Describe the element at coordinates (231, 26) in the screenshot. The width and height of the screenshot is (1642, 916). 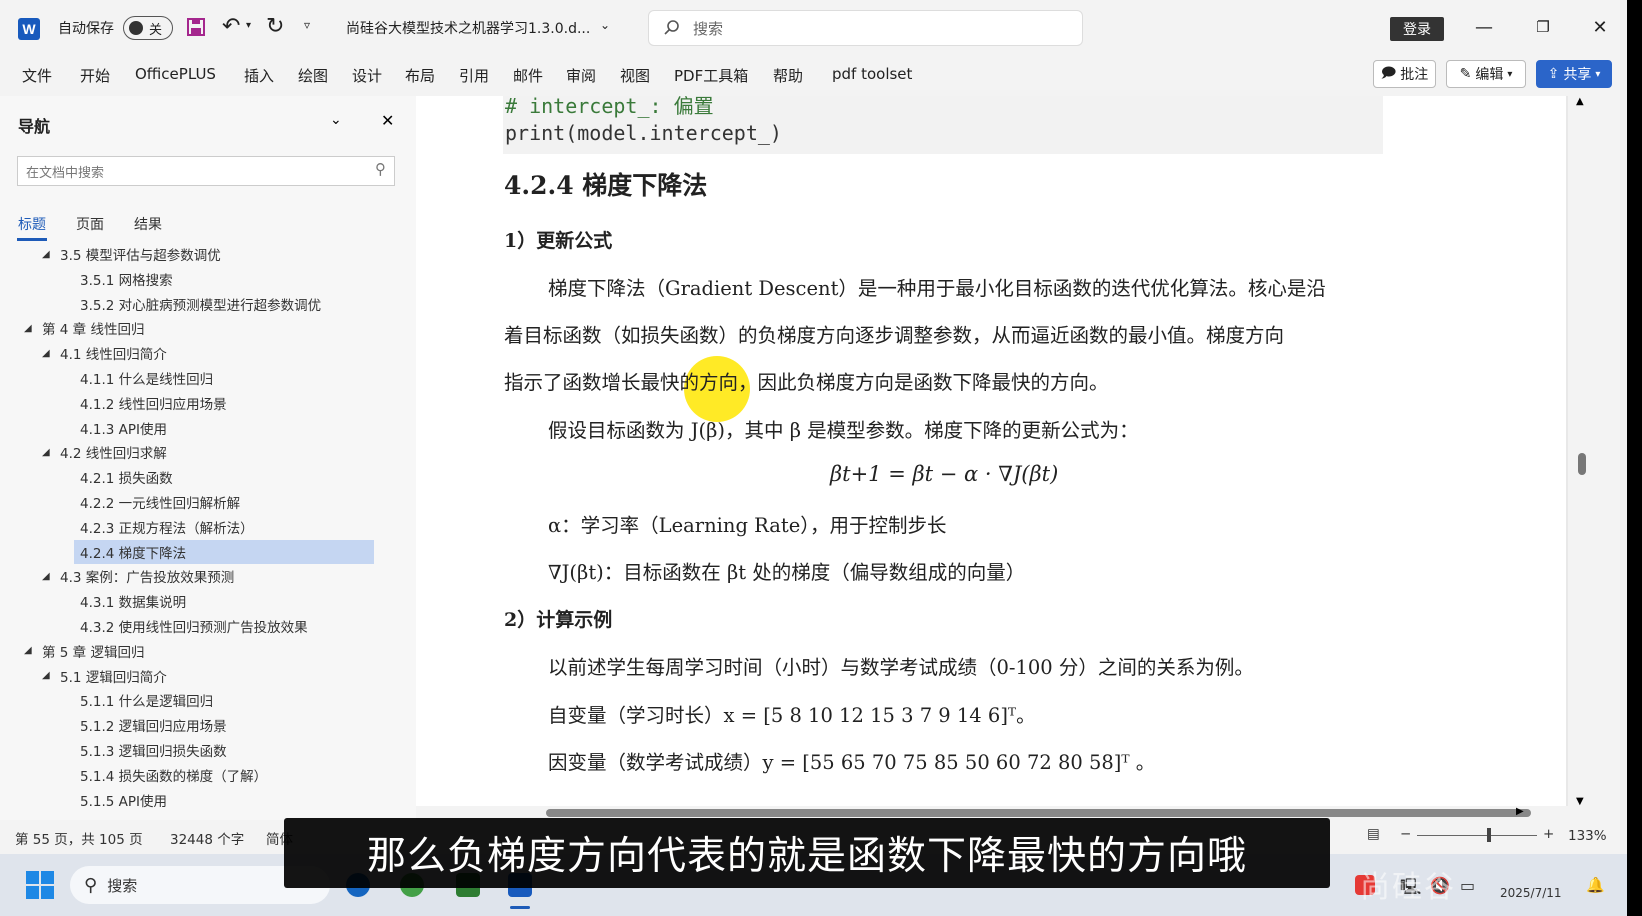
I see `undo-icon: ↶` at that location.